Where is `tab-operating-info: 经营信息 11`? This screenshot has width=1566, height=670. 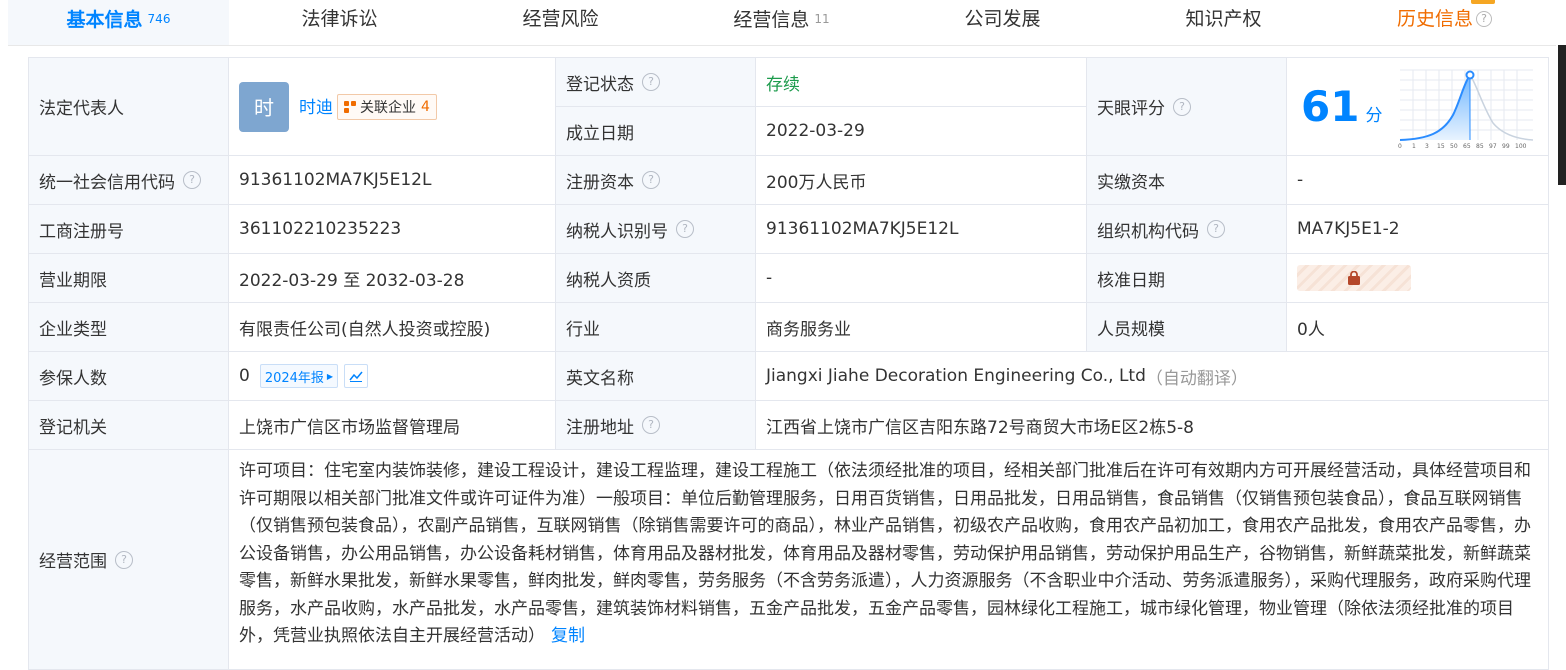
tab-operating-info: 经营信息 11 is located at coordinates (781, 22).